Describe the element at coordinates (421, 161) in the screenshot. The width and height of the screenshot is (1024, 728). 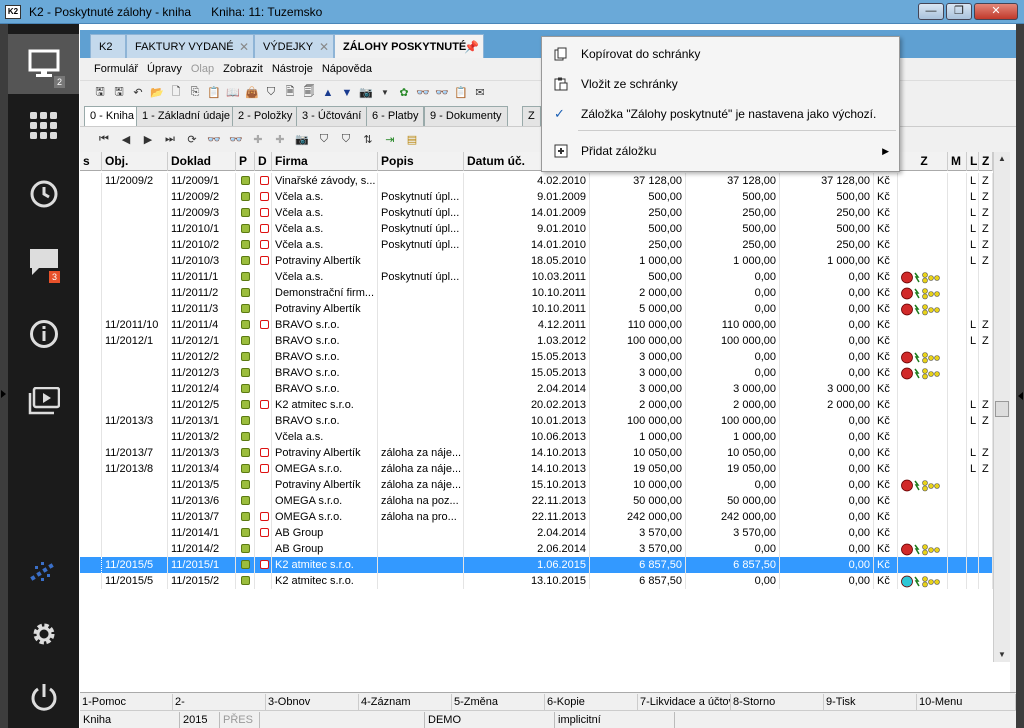
I see `col-popis: Popis` at that location.